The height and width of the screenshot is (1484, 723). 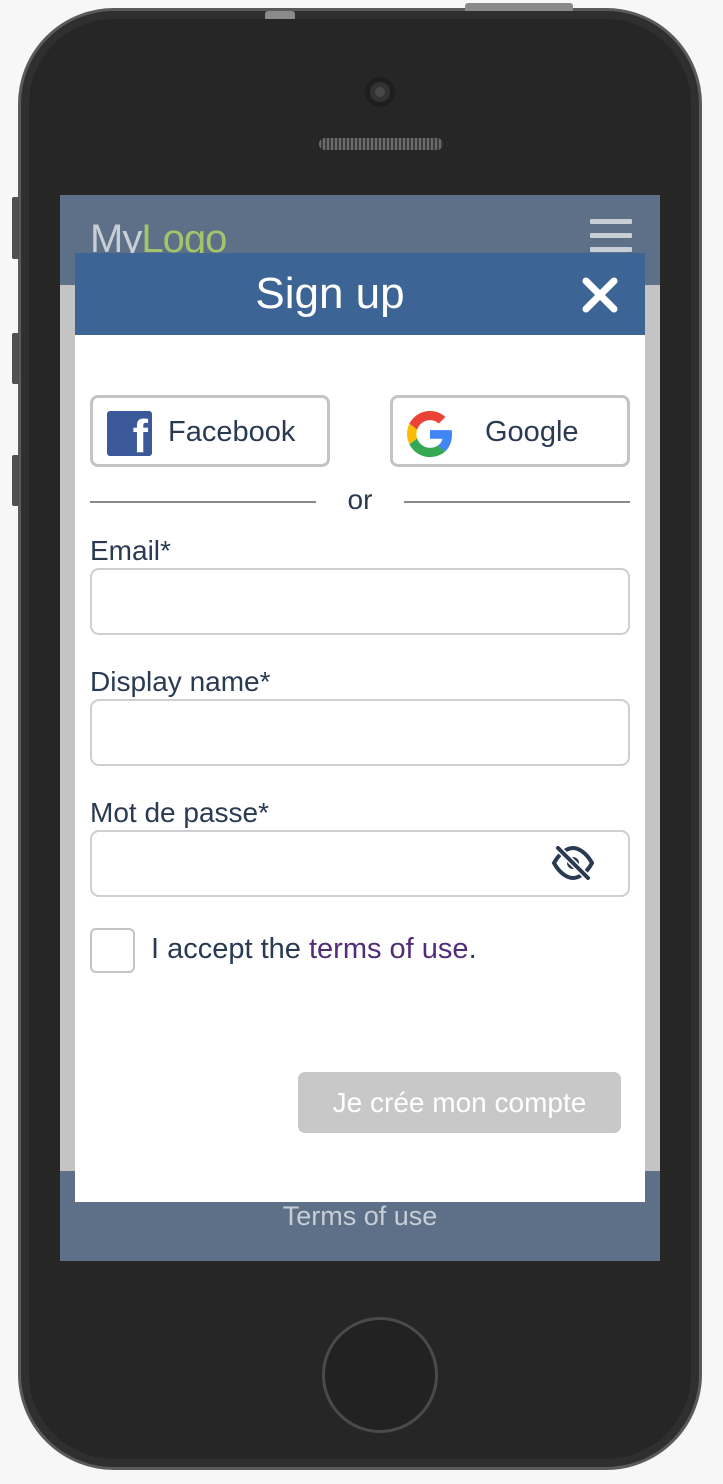 I want to click on terms-text: I accept the terms of use., so click(x=314, y=949).